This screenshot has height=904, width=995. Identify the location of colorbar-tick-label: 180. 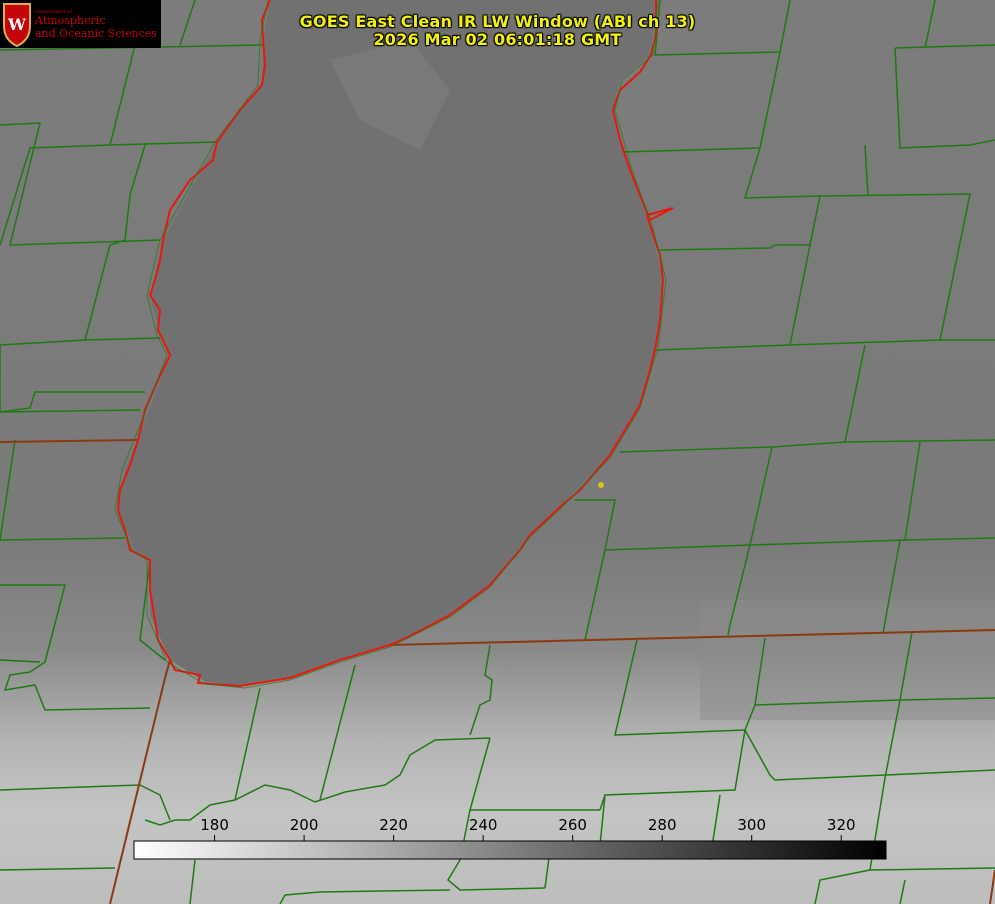
(214, 825).